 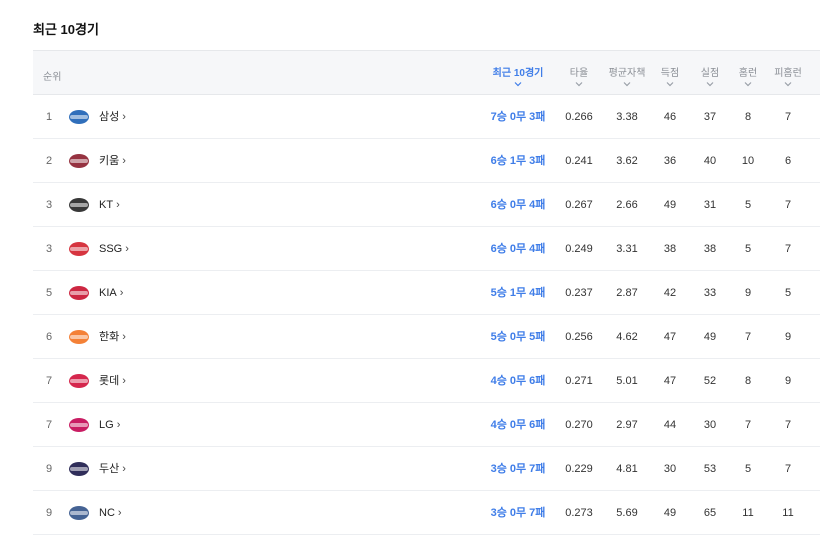 I want to click on team-name: 키움, so click(x=109, y=161).